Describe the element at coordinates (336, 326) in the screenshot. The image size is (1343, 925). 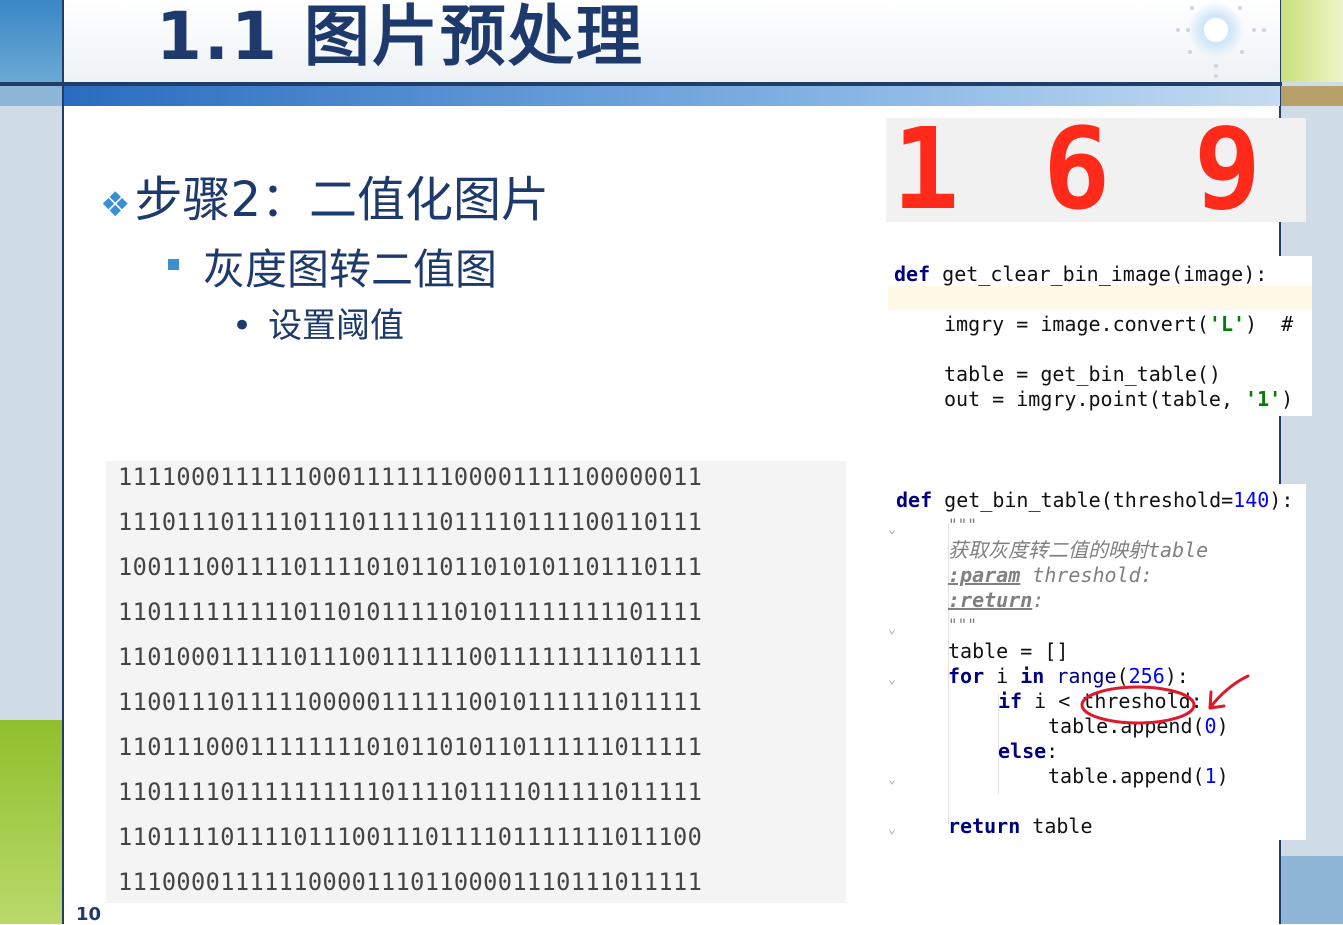
I see `bullet-level3-text: 设置阈值` at that location.